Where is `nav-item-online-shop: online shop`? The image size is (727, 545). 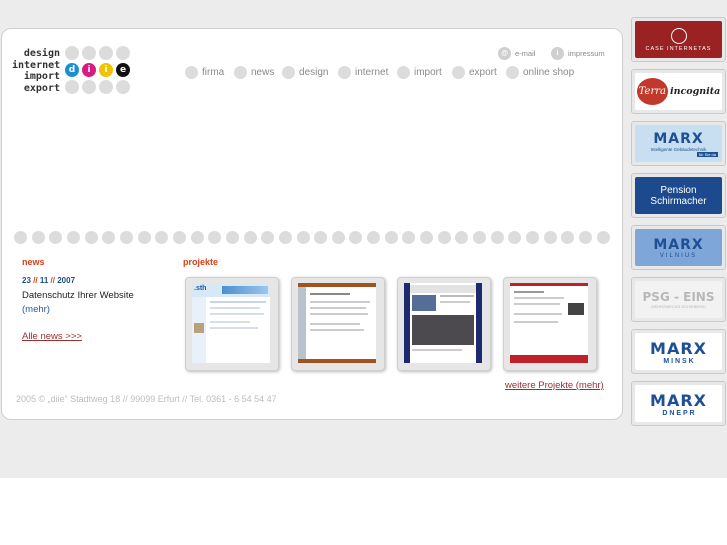 nav-item-online-shop: online shop is located at coordinates (540, 72).